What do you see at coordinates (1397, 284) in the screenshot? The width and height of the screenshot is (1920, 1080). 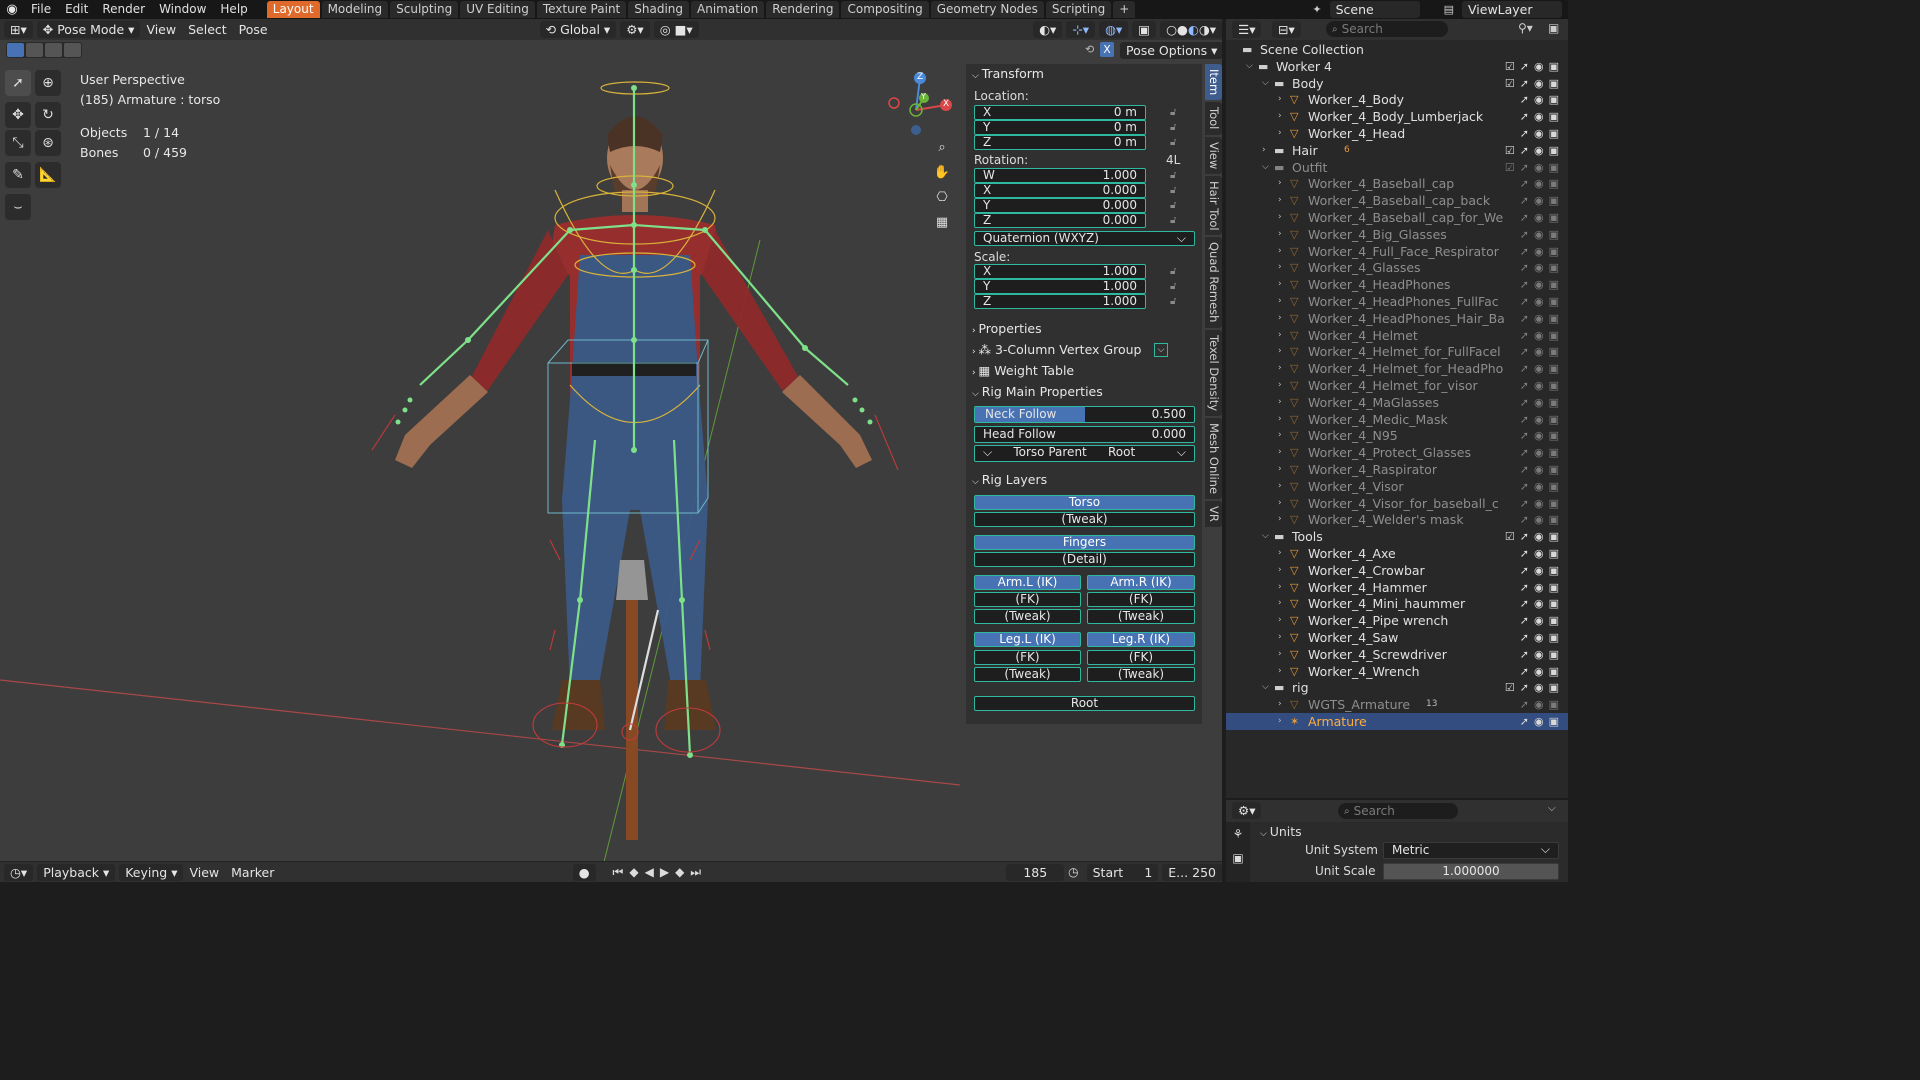 I see `outliner-row: › ▽ Worker_4_HeadPhones ➚◉▣` at bounding box center [1397, 284].